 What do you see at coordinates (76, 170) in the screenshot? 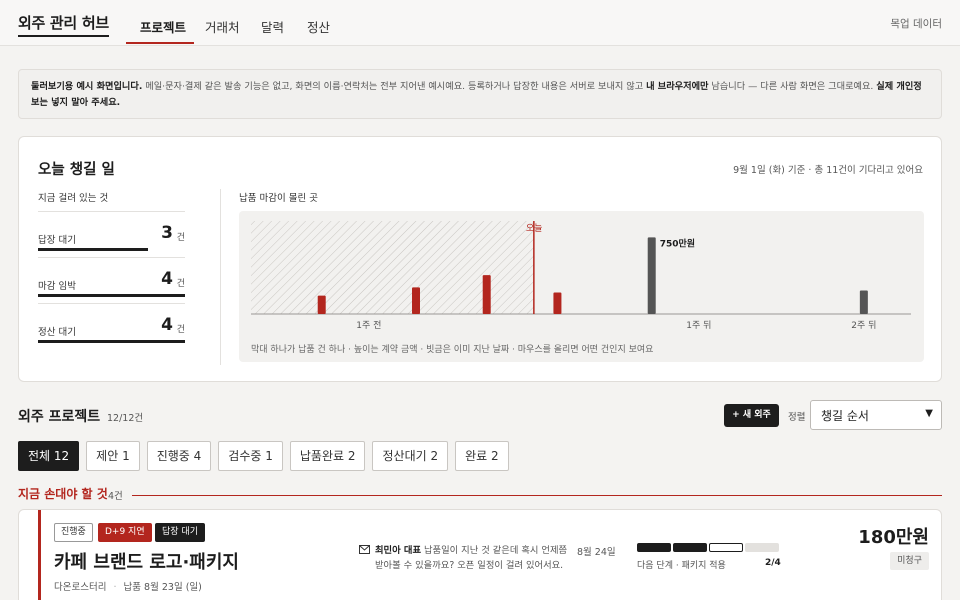
I see `today-title: 오늘 챙길 일` at bounding box center [76, 170].